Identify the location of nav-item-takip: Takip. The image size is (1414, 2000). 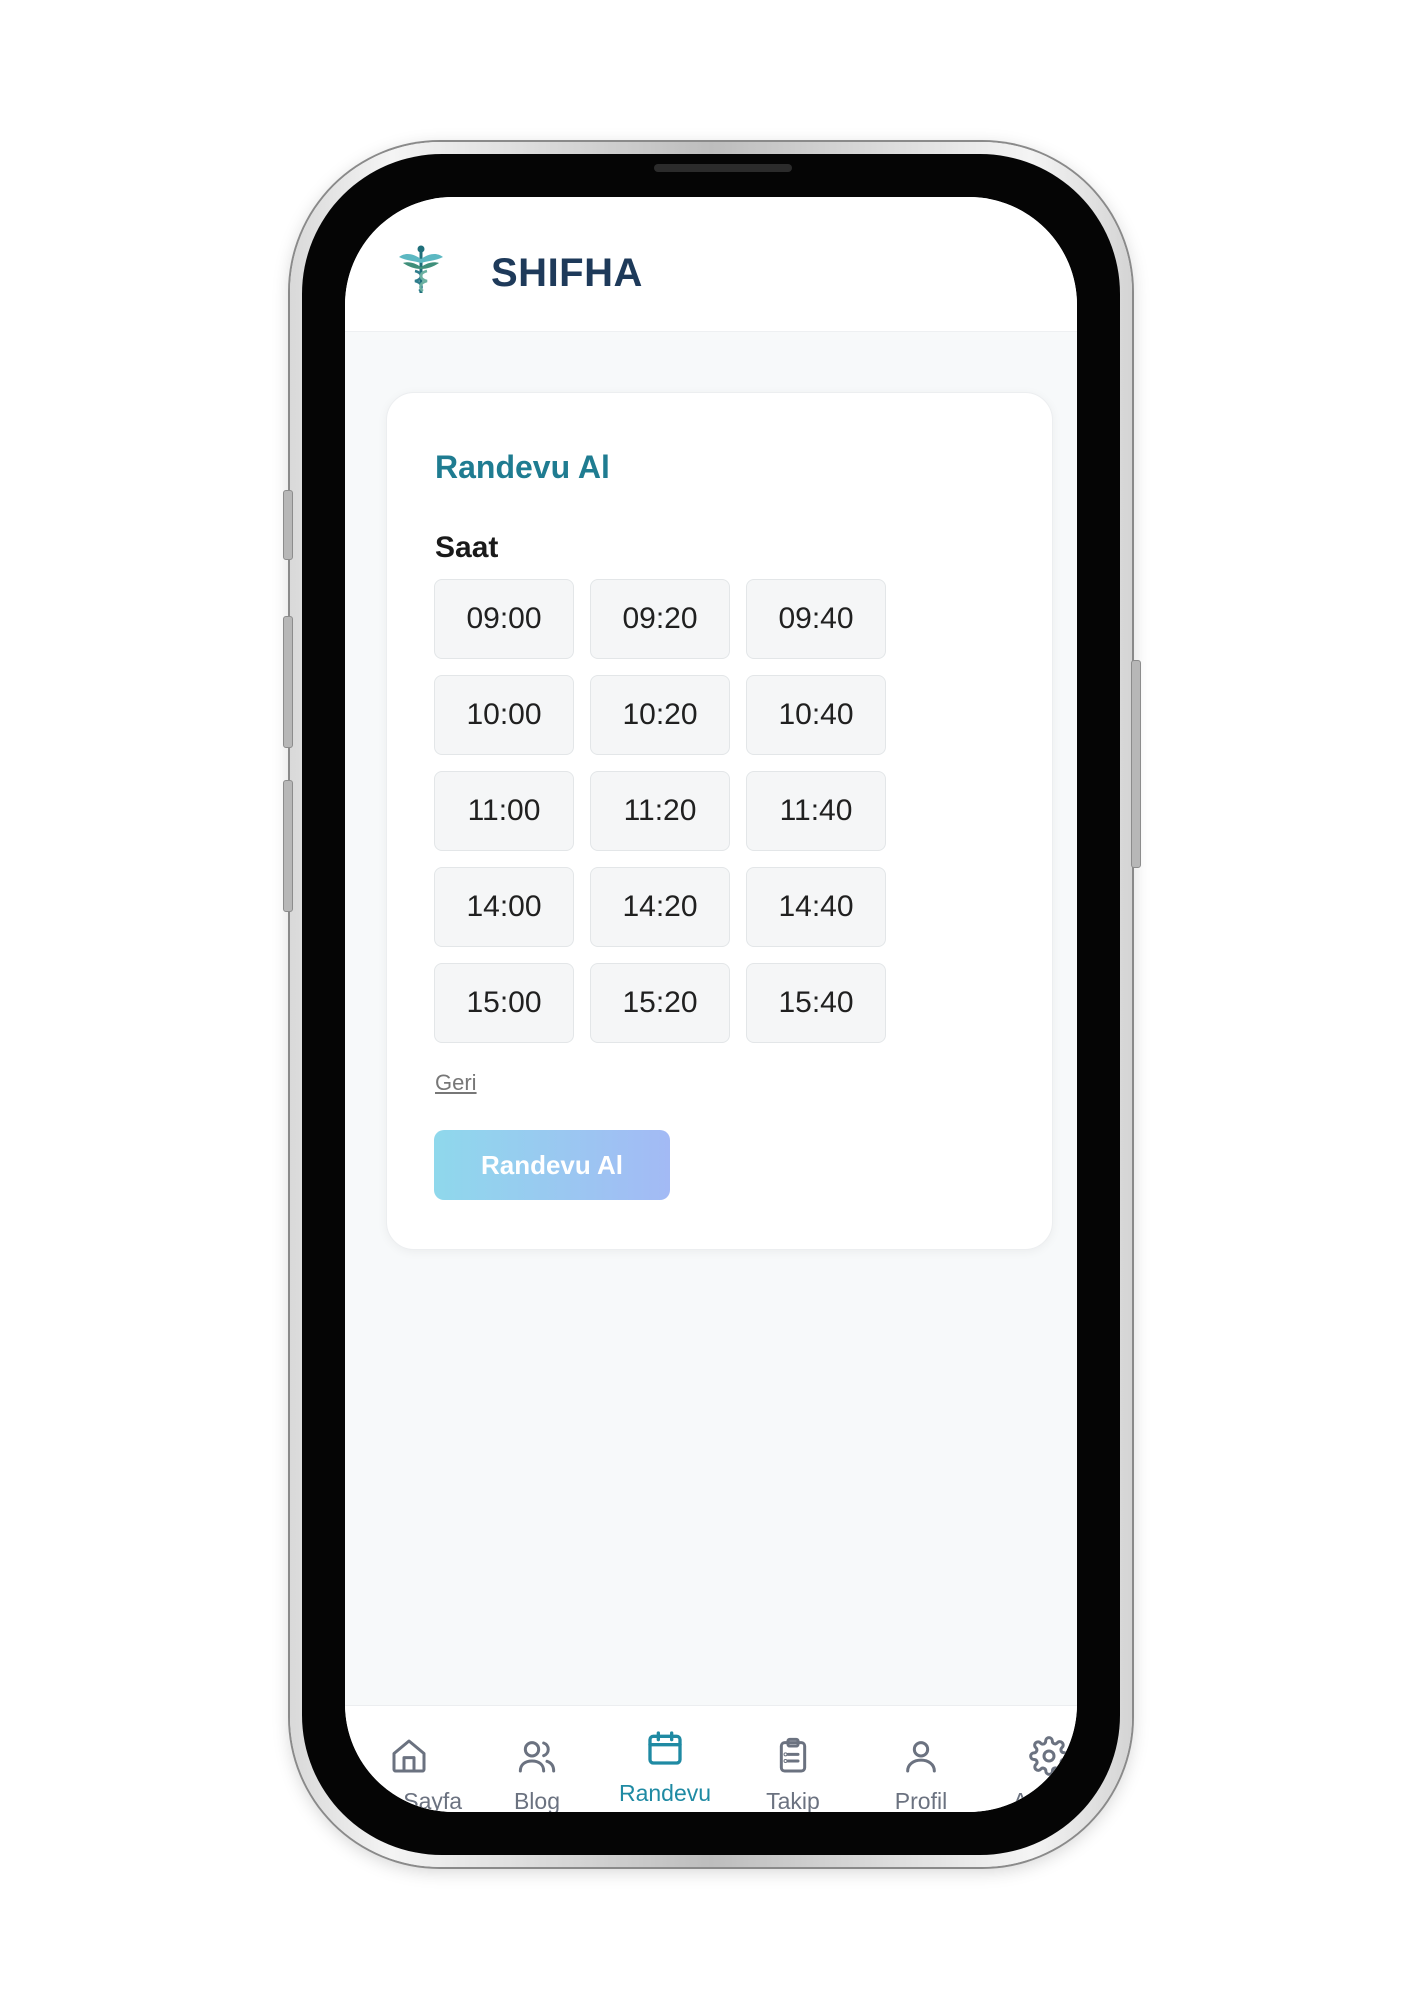
(793, 1759).